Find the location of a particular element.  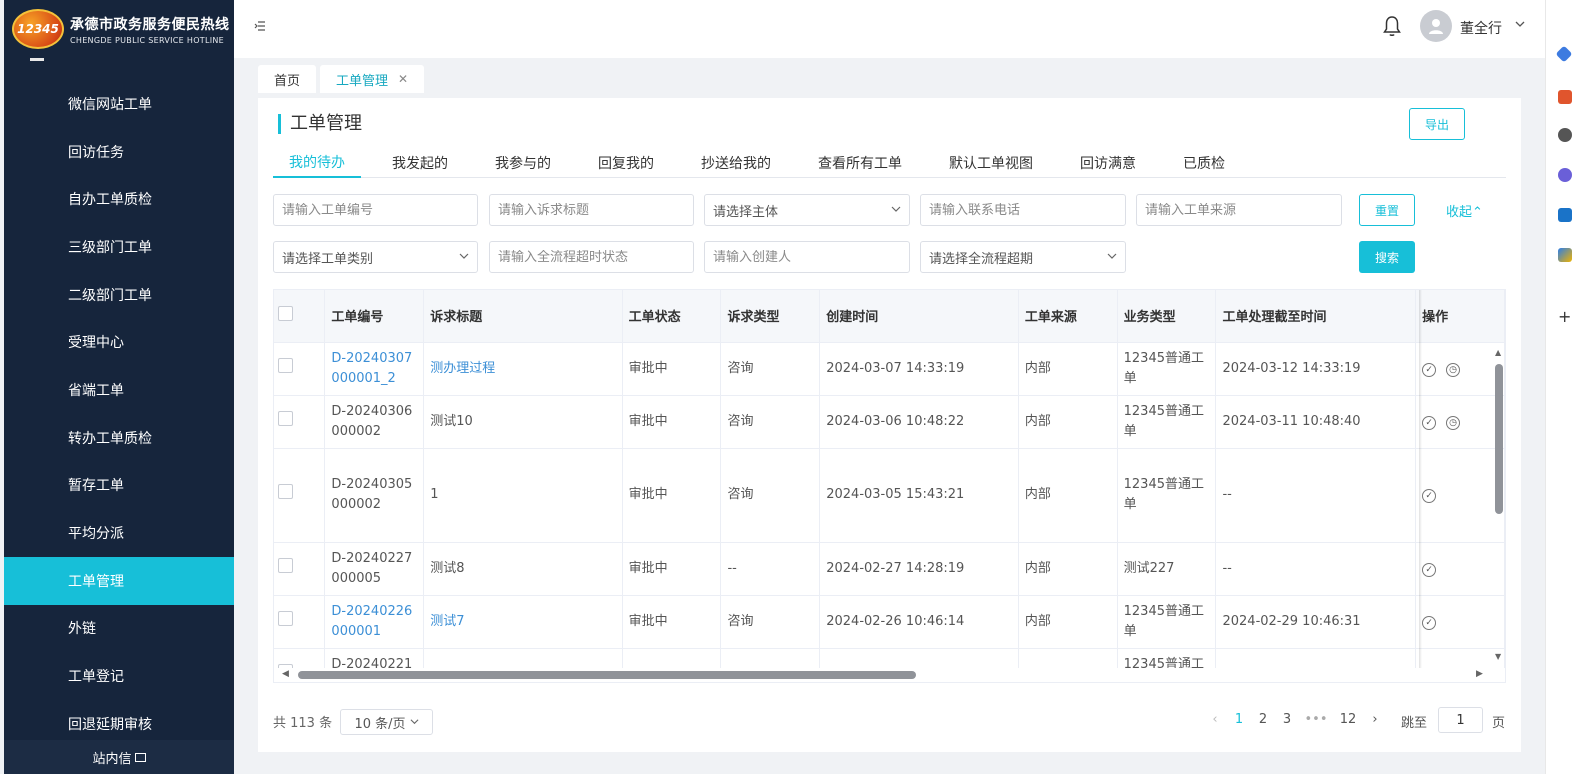

diamond-icon is located at coordinates (1564, 54).